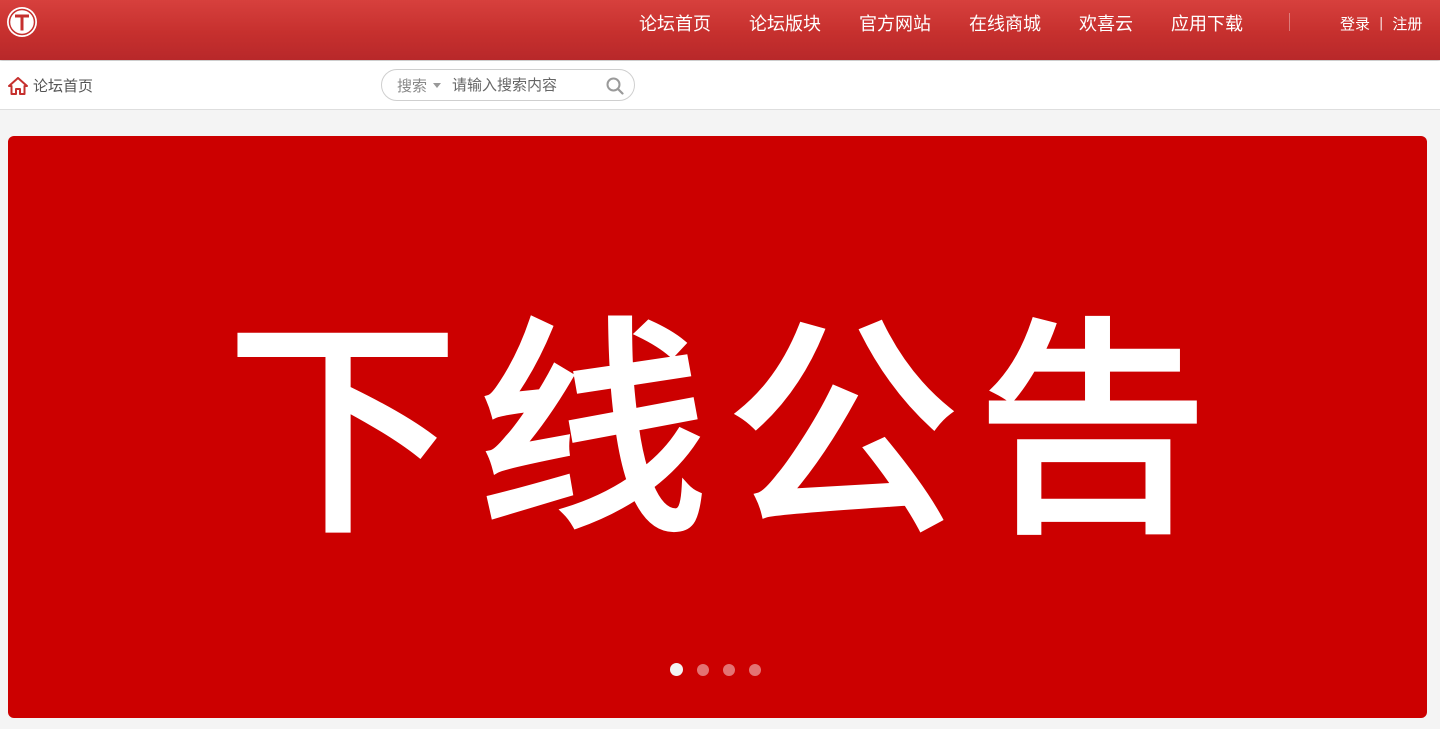  What do you see at coordinates (895, 23) in the screenshot?
I see `nav-item-official-site: 官方网站` at bounding box center [895, 23].